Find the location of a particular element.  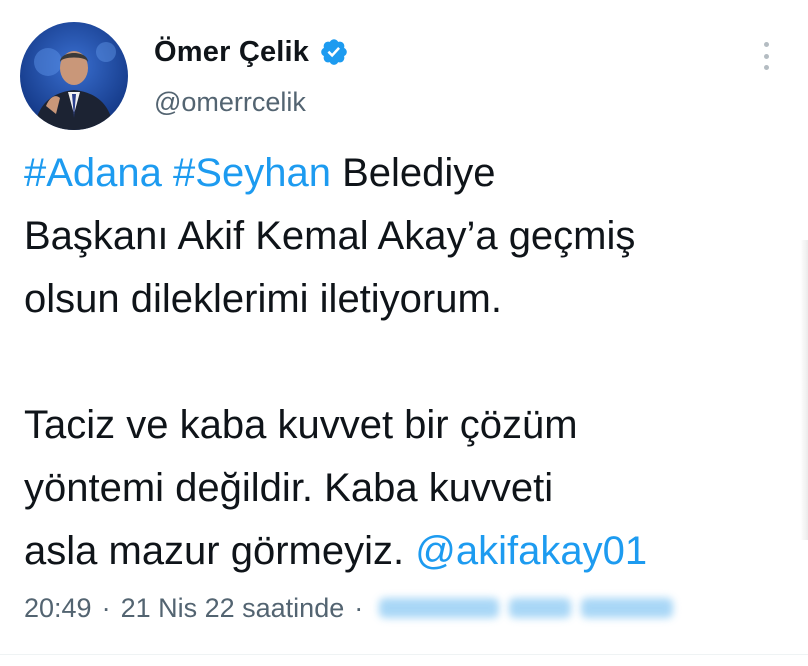

author-handle: @omerrcelik is located at coordinates (230, 102).